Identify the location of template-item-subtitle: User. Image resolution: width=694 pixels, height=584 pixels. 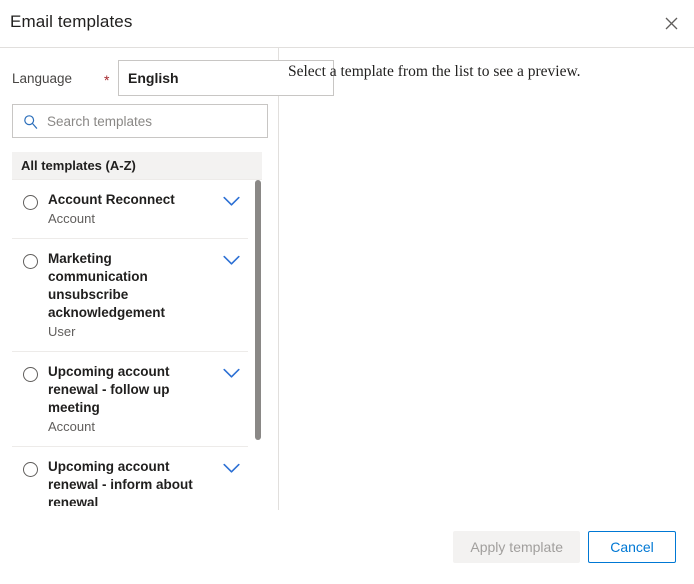
(62, 331).